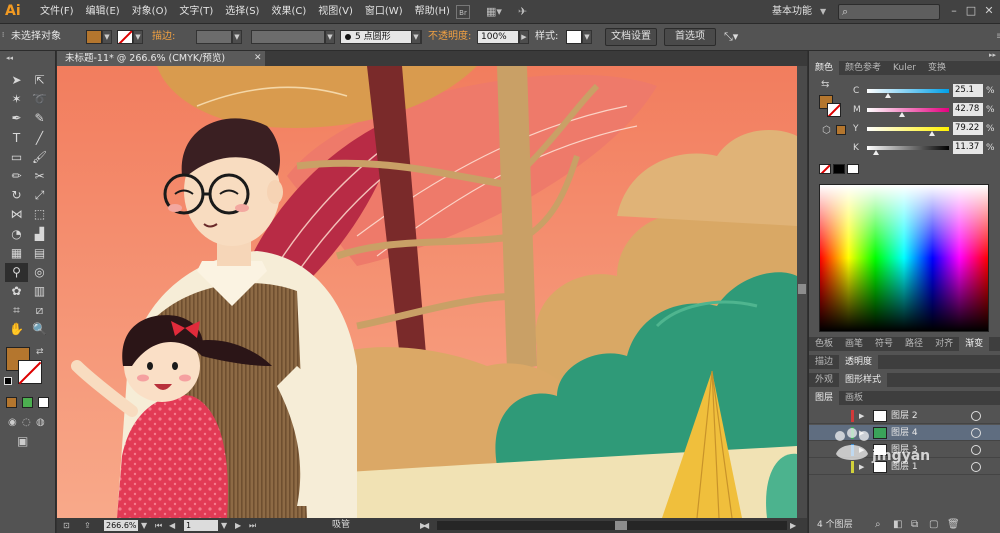 Image resolution: width=1000 pixels, height=533 pixels. Describe the element at coordinates (859, 362) in the screenshot. I see `tab-transparency: 透明度` at that location.